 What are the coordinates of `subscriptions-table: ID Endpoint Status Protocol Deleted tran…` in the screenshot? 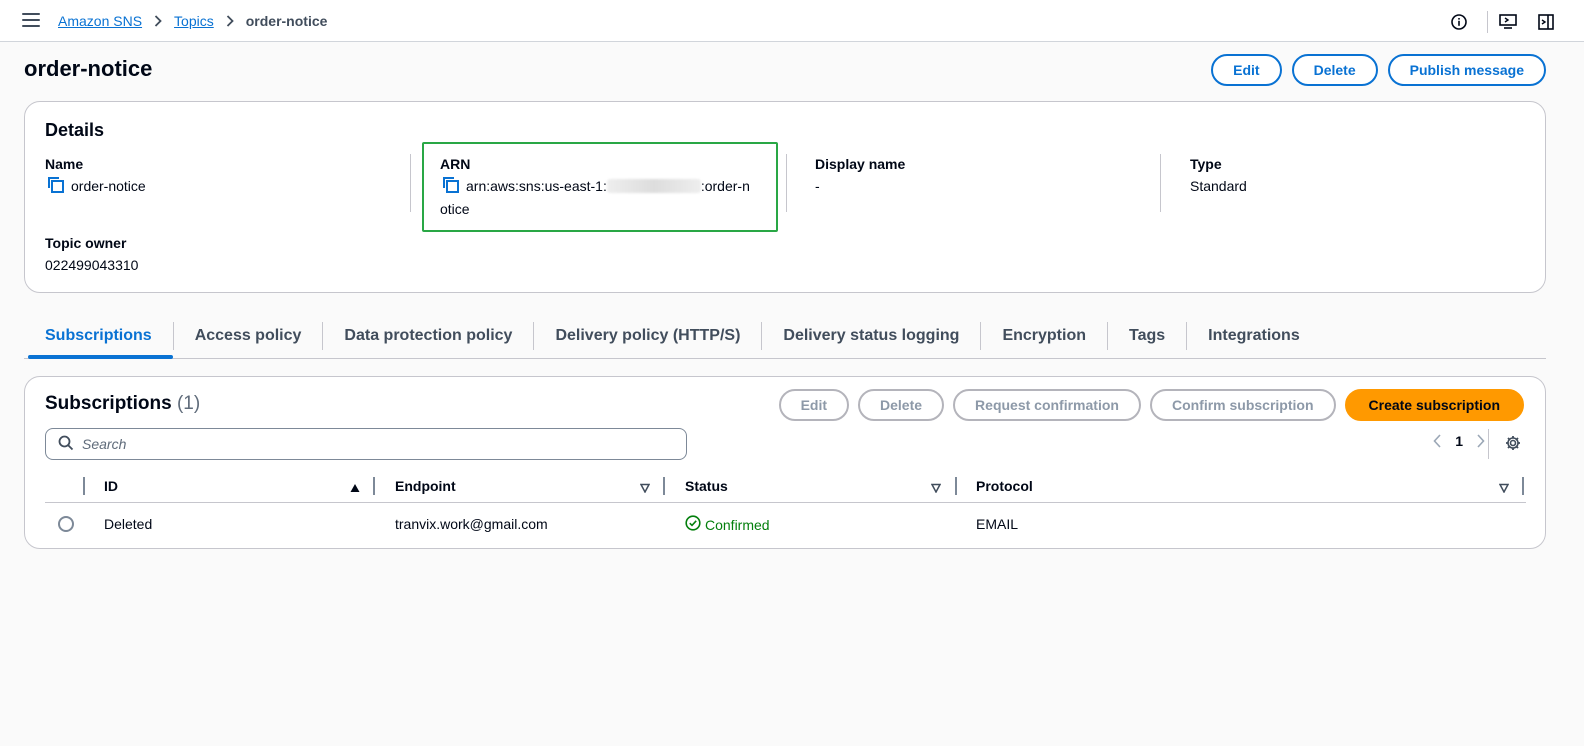 It's located at (785, 509).